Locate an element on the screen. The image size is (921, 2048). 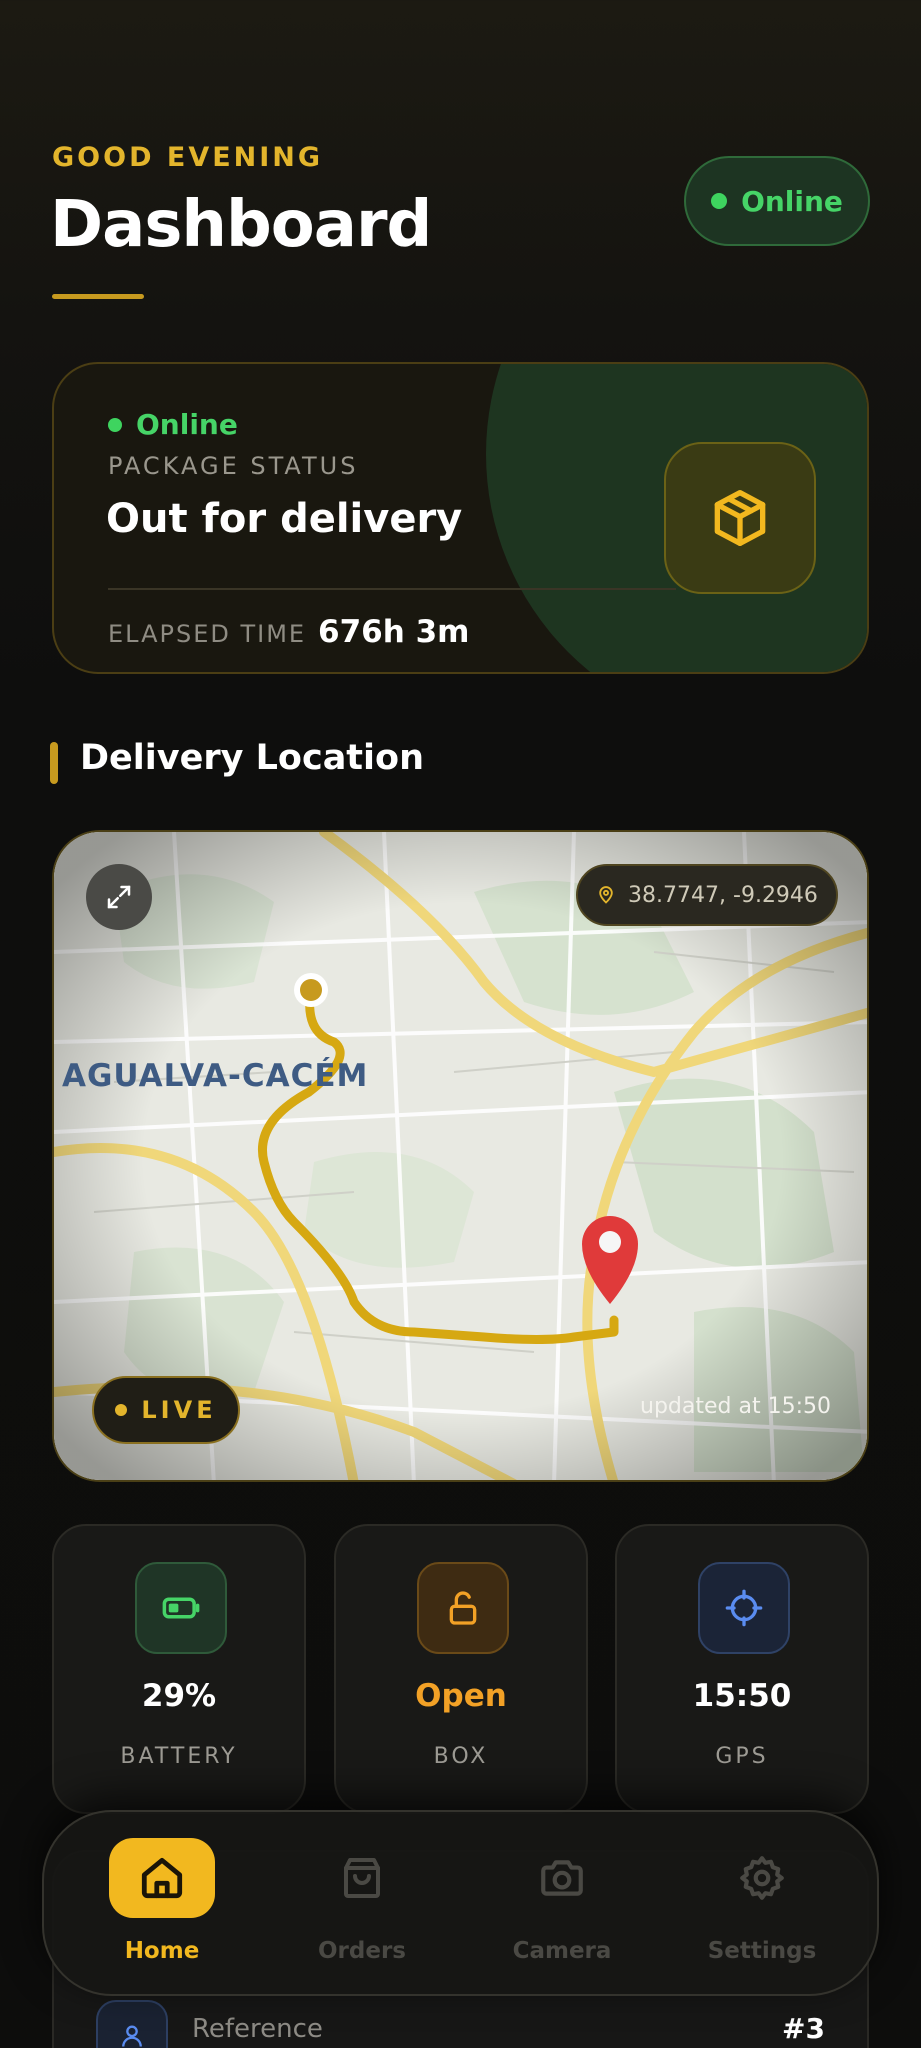
crosshair-icon is located at coordinates (744, 1608).